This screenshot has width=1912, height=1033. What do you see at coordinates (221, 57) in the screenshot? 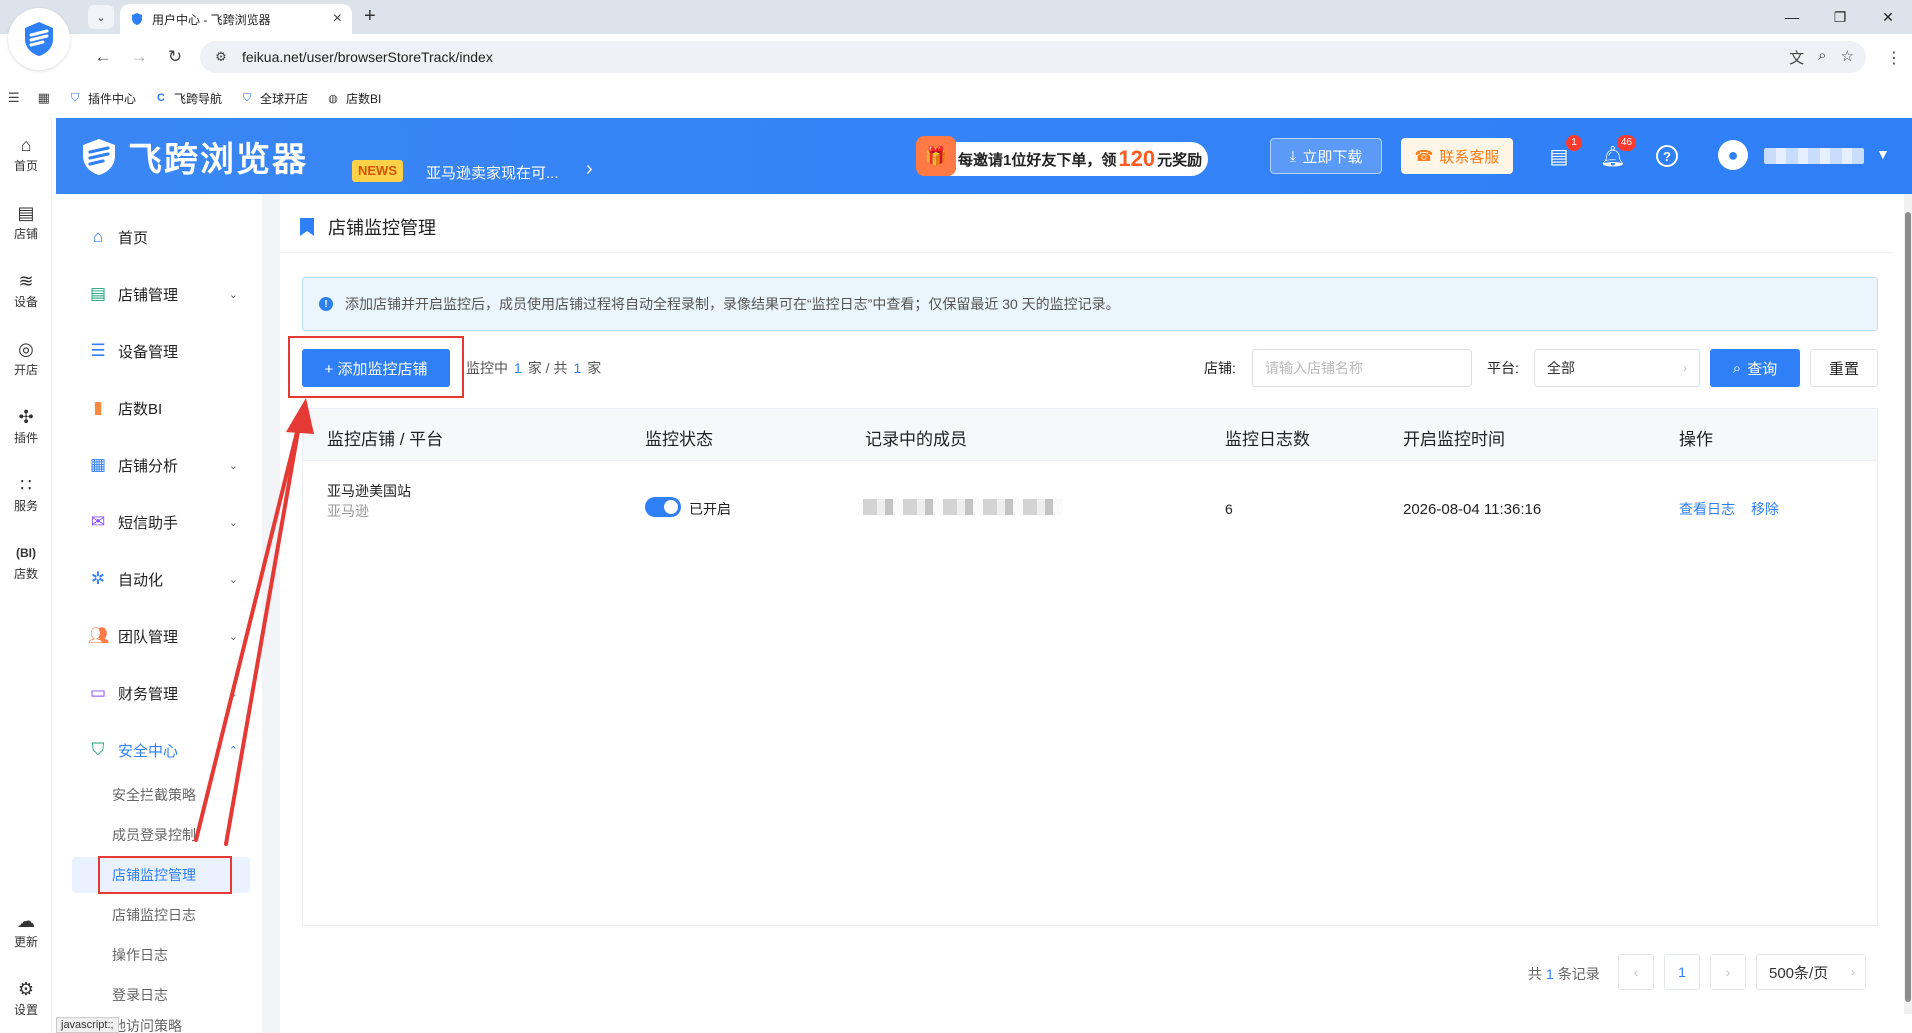
I see `site-settings-icon: ⚙` at bounding box center [221, 57].